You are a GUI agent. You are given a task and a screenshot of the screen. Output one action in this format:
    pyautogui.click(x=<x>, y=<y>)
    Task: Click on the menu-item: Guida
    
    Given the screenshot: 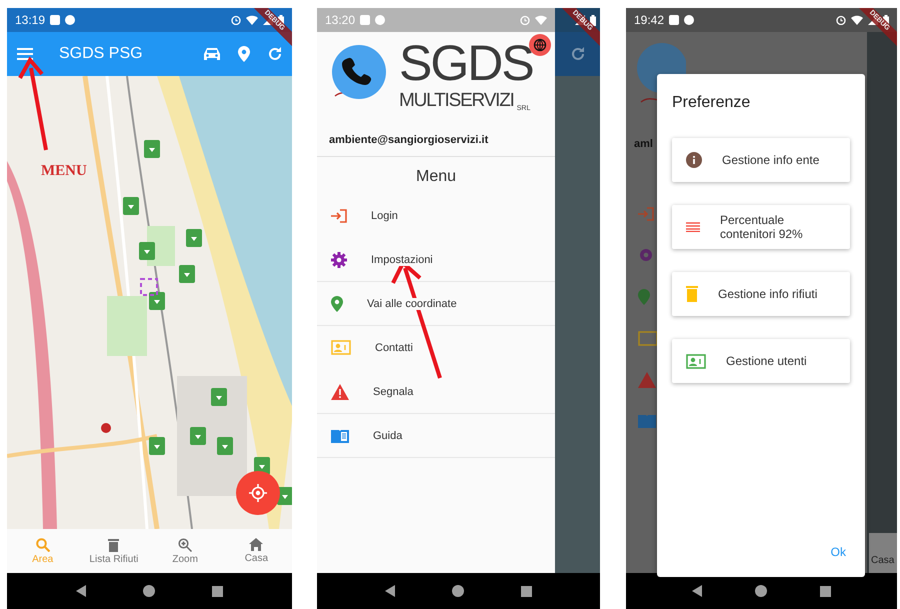 What is the action you would take?
    pyautogui.click(x=436, y=436)
    